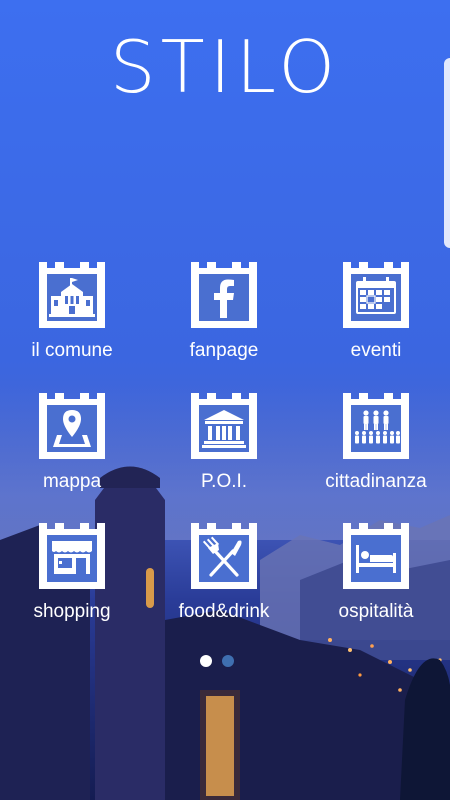  I want to click on menu-item-label: shopping, so click(72, 611).